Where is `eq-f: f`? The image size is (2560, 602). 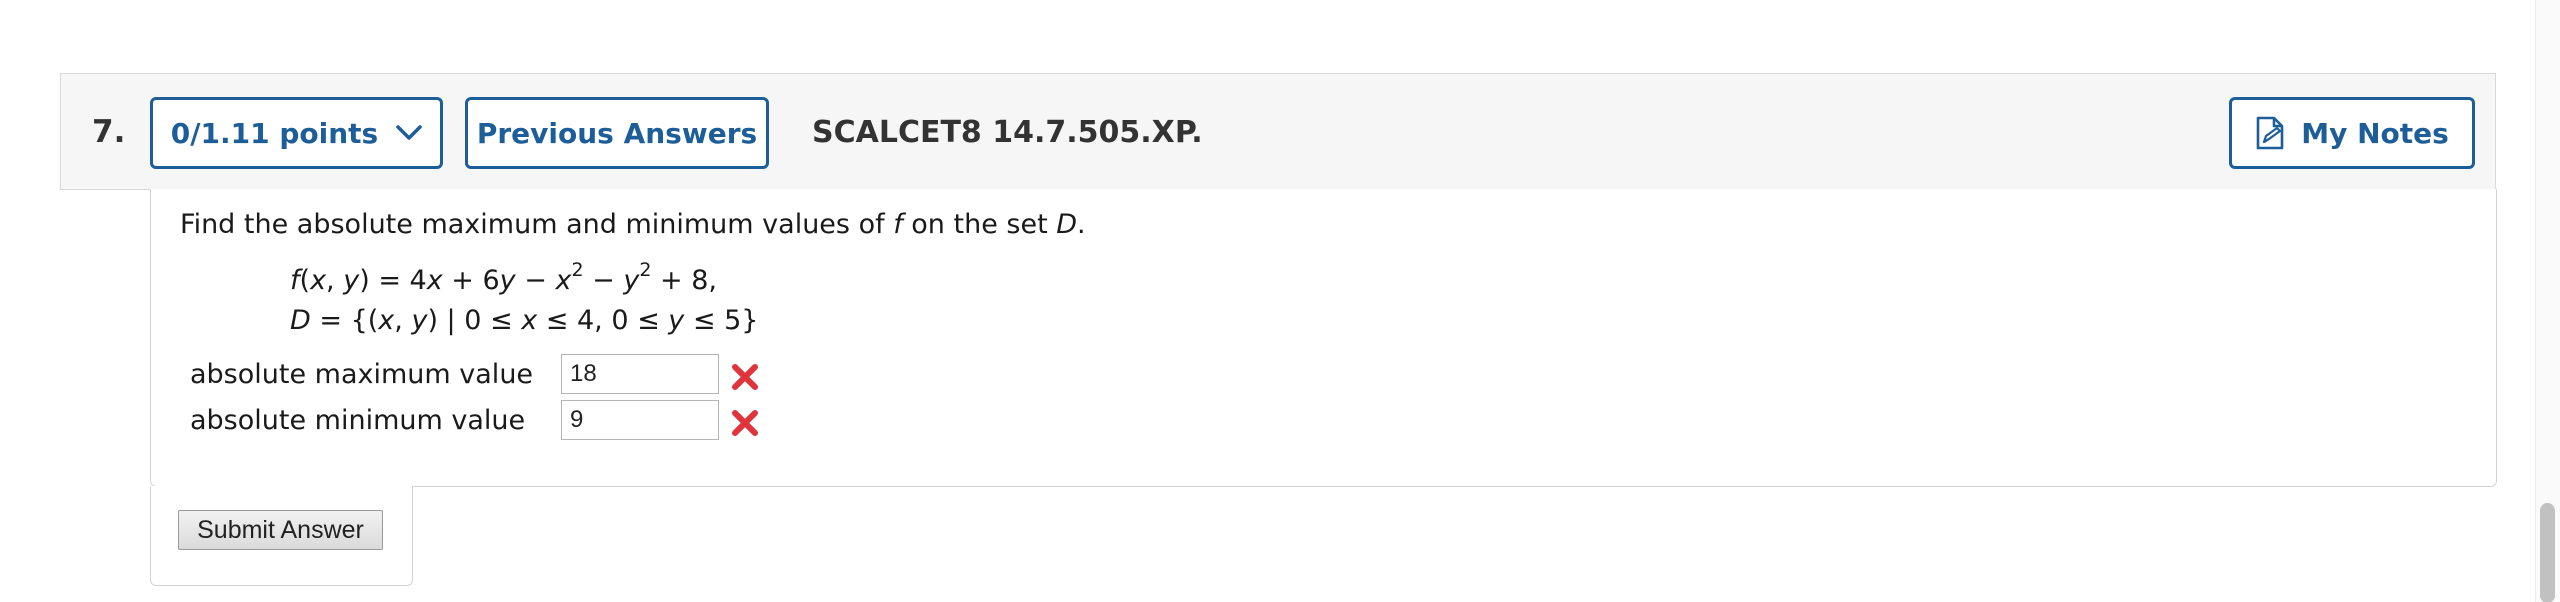
eq-f: f is located at coordinates (295, 280).